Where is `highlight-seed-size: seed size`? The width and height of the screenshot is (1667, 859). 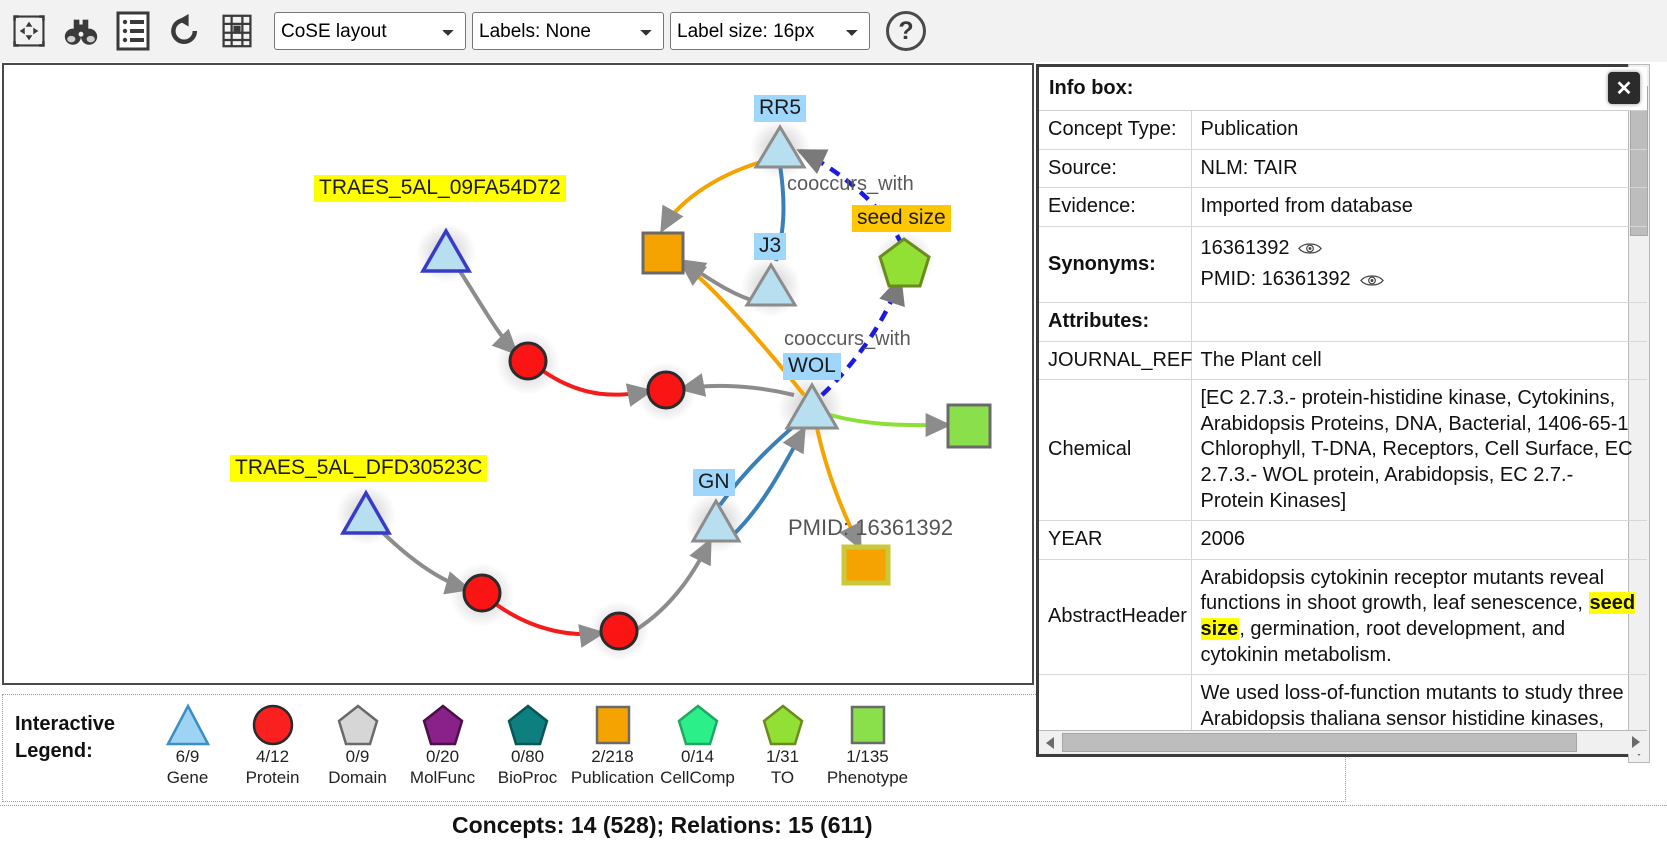
highlight-seed-size: seed size is located at coordinates (1418, 616).